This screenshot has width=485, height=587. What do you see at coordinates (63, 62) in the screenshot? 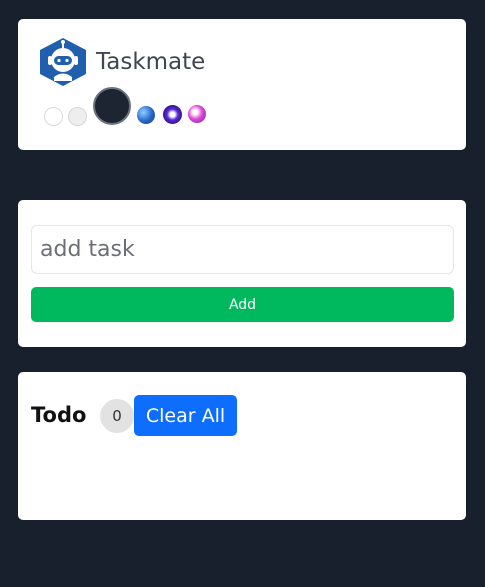
I see `logo-icon` at bounding box center [63, 62].